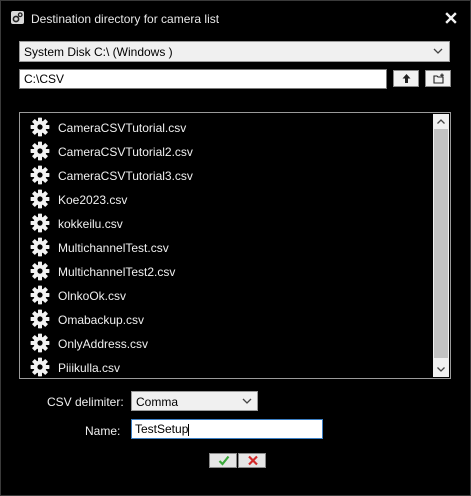 The width and height of the screenshot is (471, 496). I want to click on list-item: Omabackup.csv, so click(227, 319).